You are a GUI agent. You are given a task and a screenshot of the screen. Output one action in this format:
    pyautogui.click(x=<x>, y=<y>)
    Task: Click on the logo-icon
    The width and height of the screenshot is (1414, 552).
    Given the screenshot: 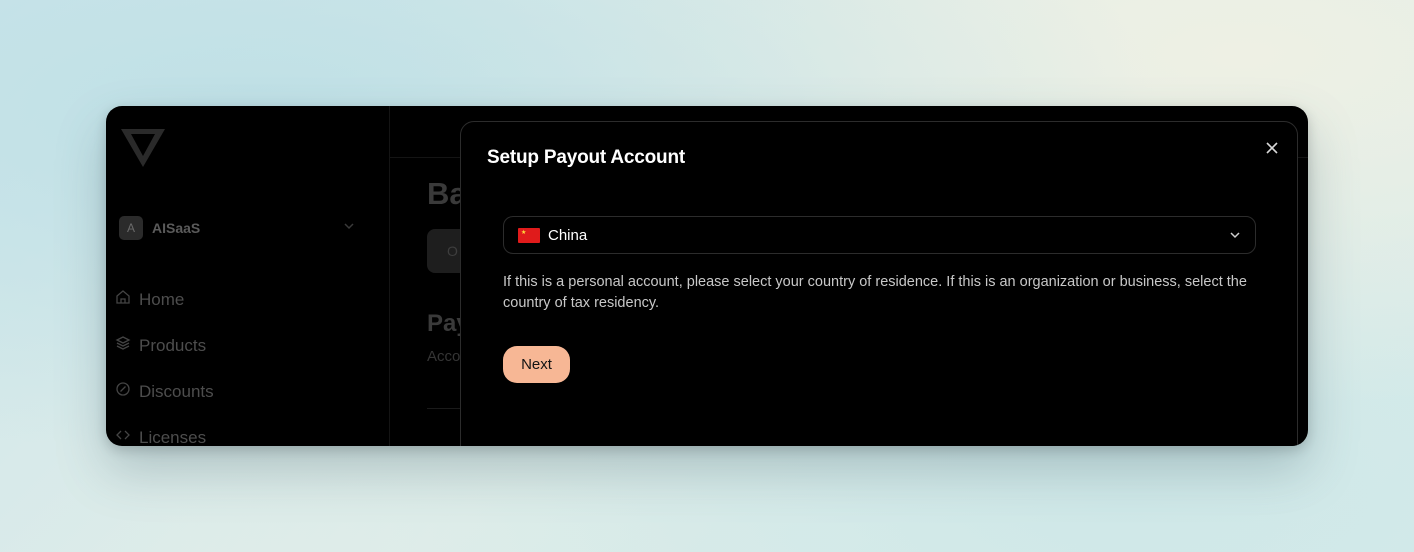 What is the action you would take?
    pyautogui.click(x=143, y=150)
    